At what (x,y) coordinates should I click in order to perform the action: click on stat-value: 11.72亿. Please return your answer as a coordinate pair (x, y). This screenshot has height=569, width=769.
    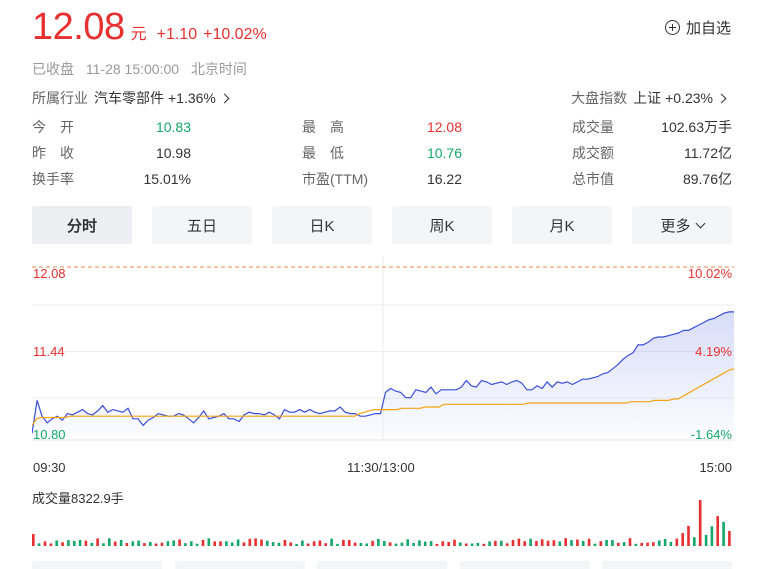
    Looking at the image, I should click on (708, 153).